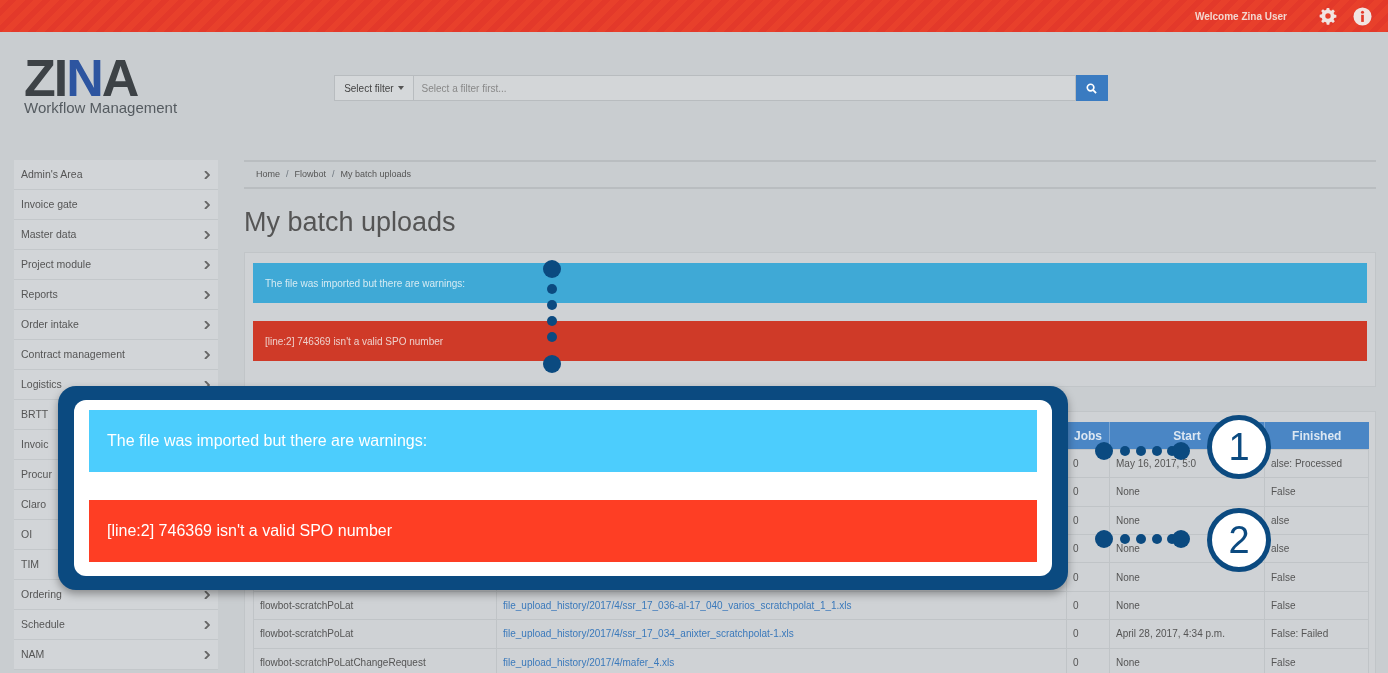 The image size is (1388, 673). Describe the element at coordinates (1300, 634) in the screenshot. I see `table-cell: False: Failed` at that location.